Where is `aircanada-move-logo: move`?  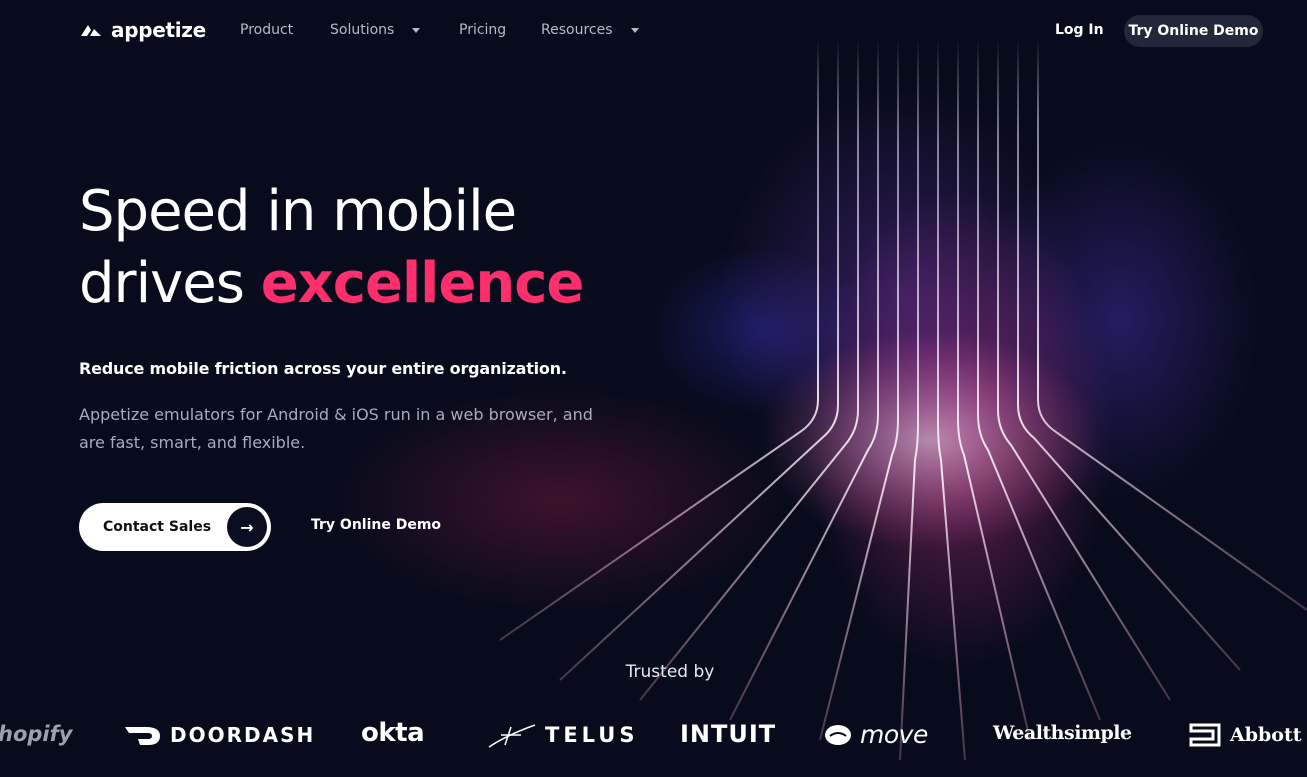 aircanada-move-logo: move is located at coordinates (876, 734).